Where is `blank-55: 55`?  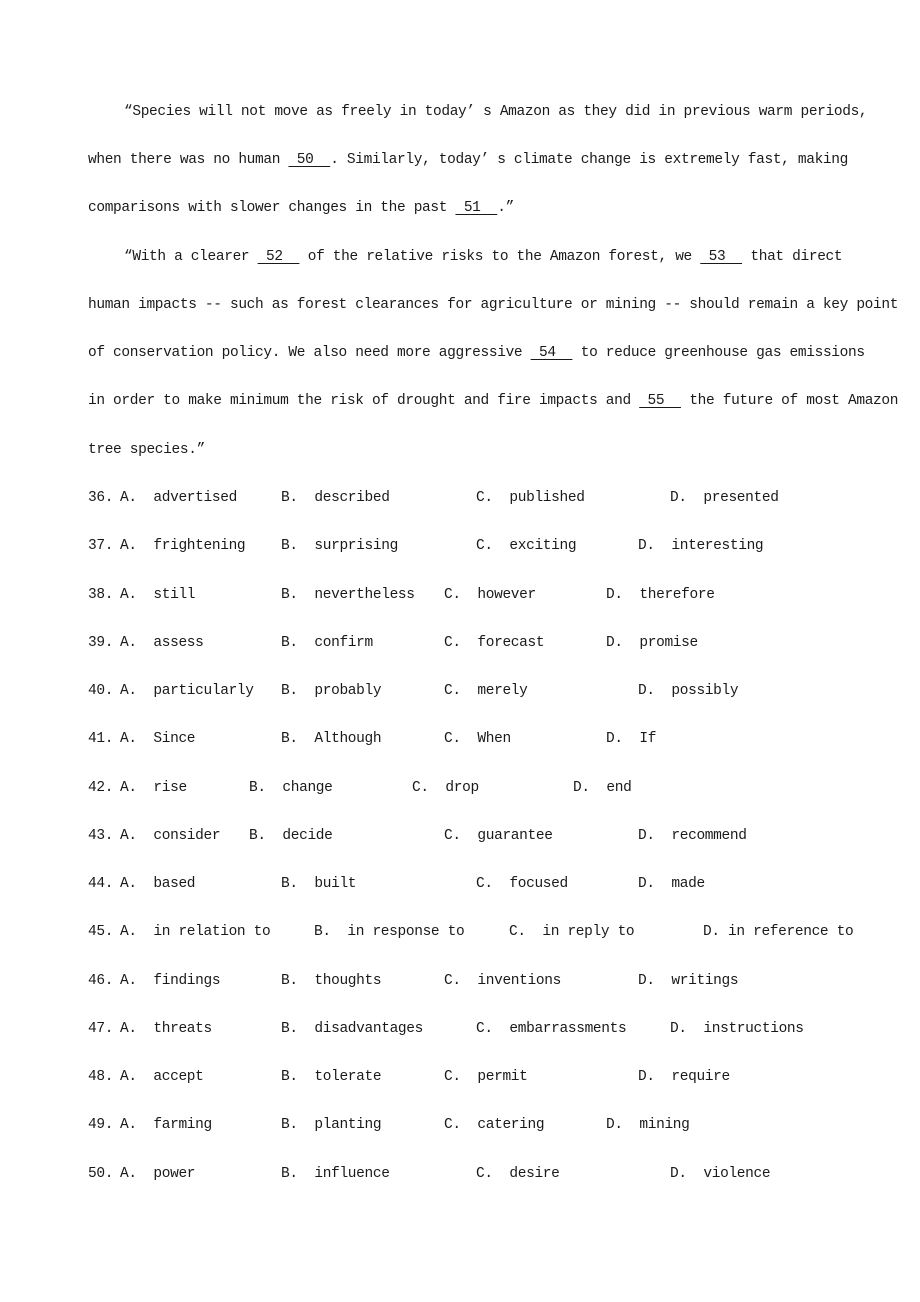
blank-55: 55 is located at coordinates (660, 401).